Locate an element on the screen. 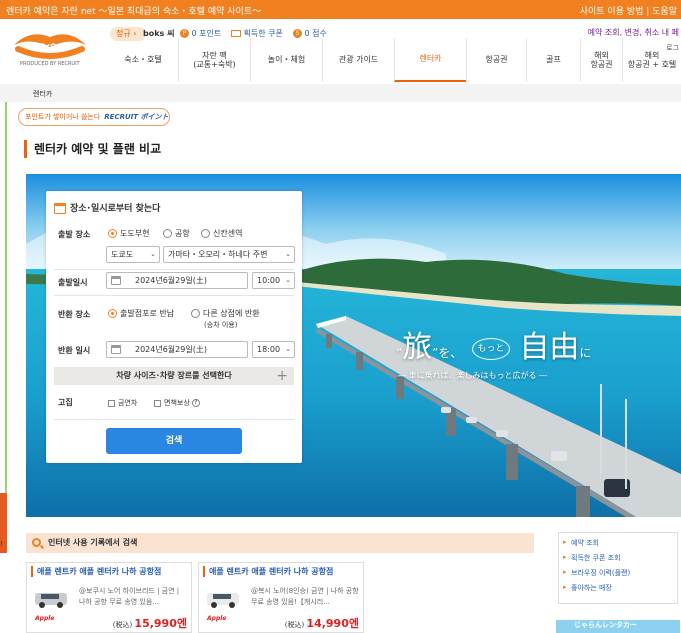 This screenshot has width=681, height=633. point-banner-text: 포인트가 쌓이거나 쓸는다 is located at coordinates (63, 117).